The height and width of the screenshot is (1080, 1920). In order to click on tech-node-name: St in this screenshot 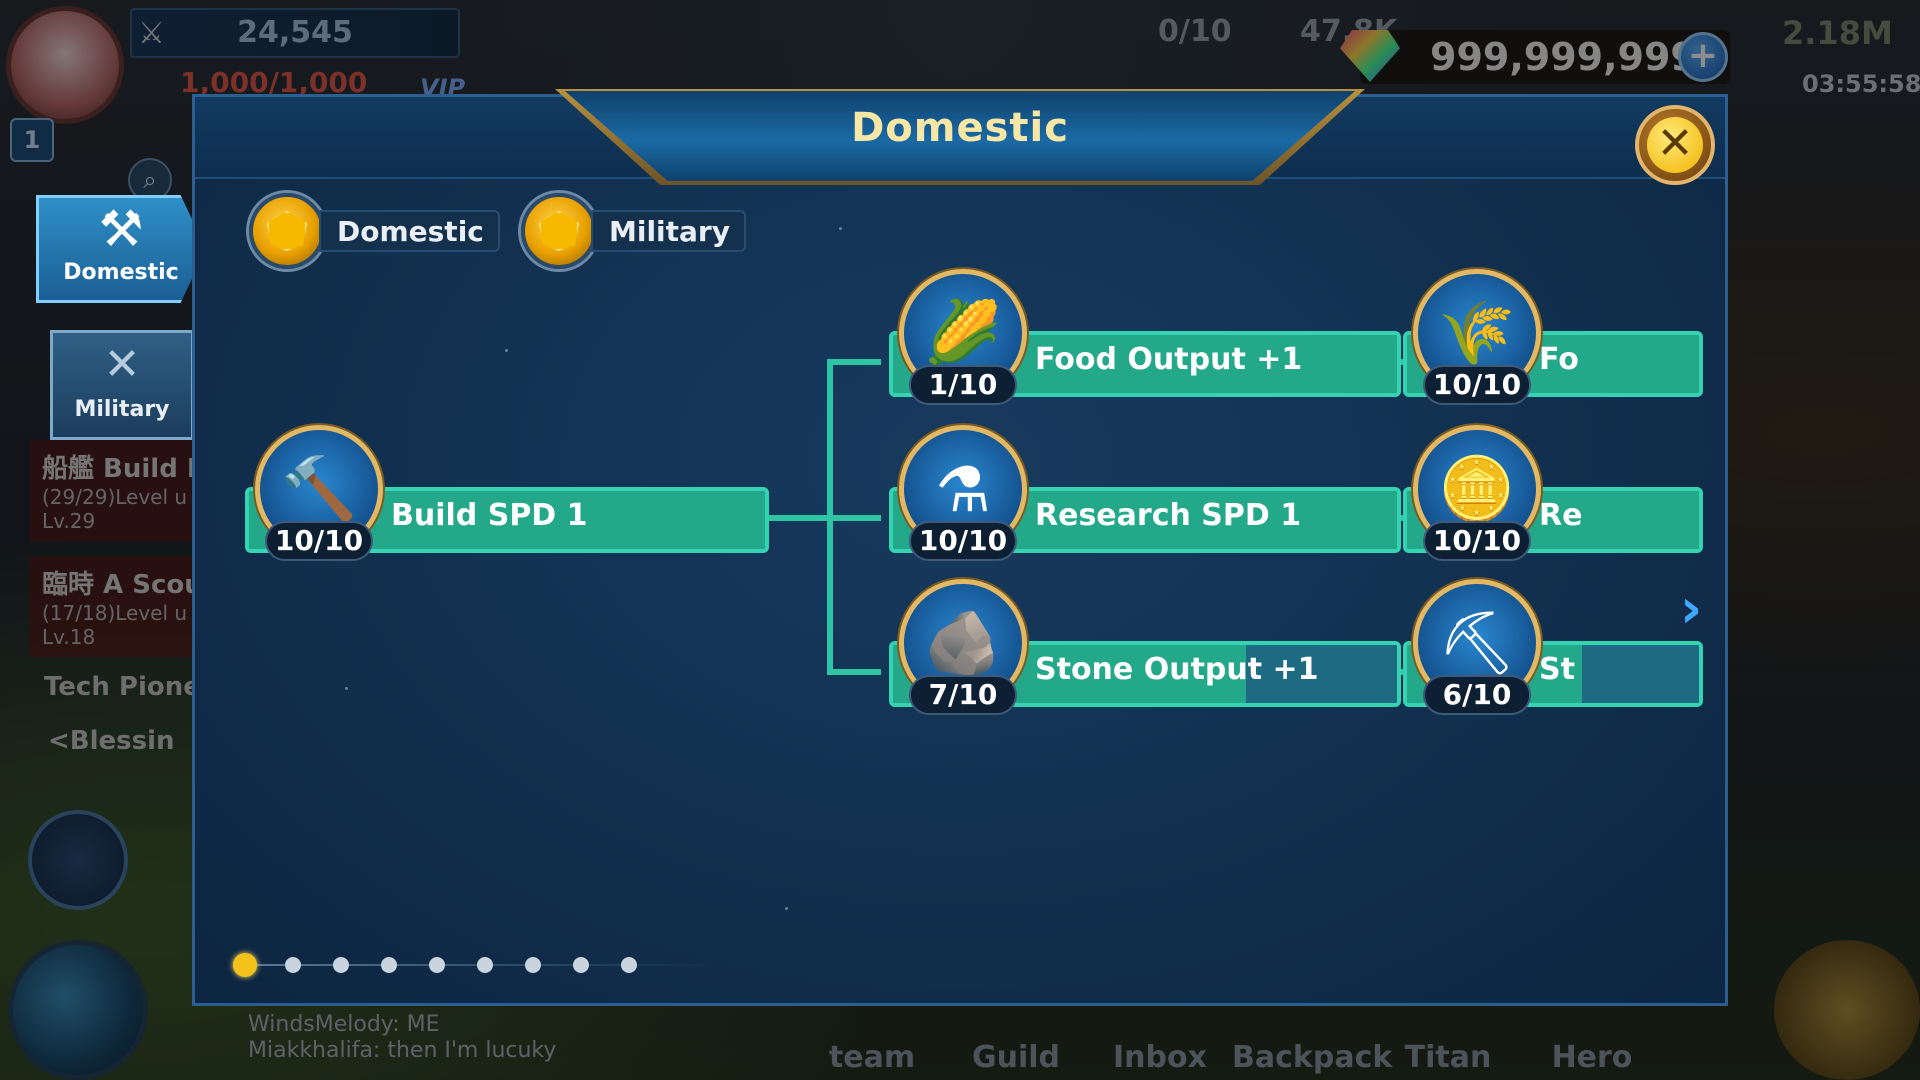, I will do `click(1557, 669)`.